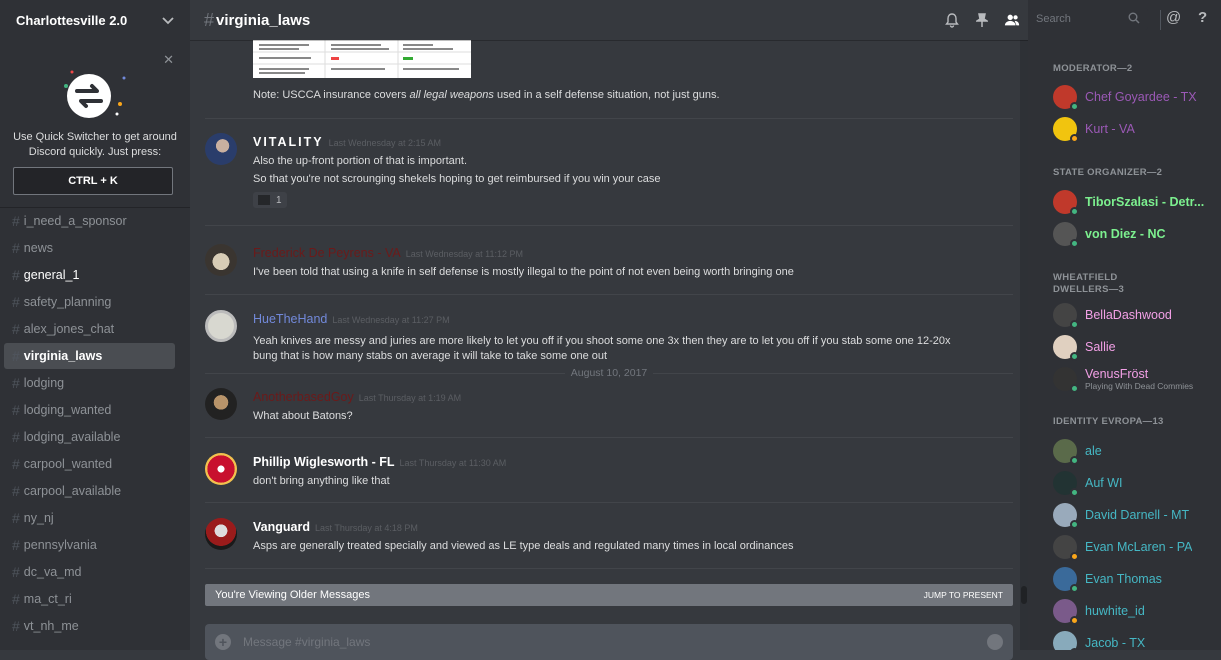 The height and width of the screenshot is (660, 1221). I want to click on guild-header: Charlottesville 2.0, so click(95, 20).